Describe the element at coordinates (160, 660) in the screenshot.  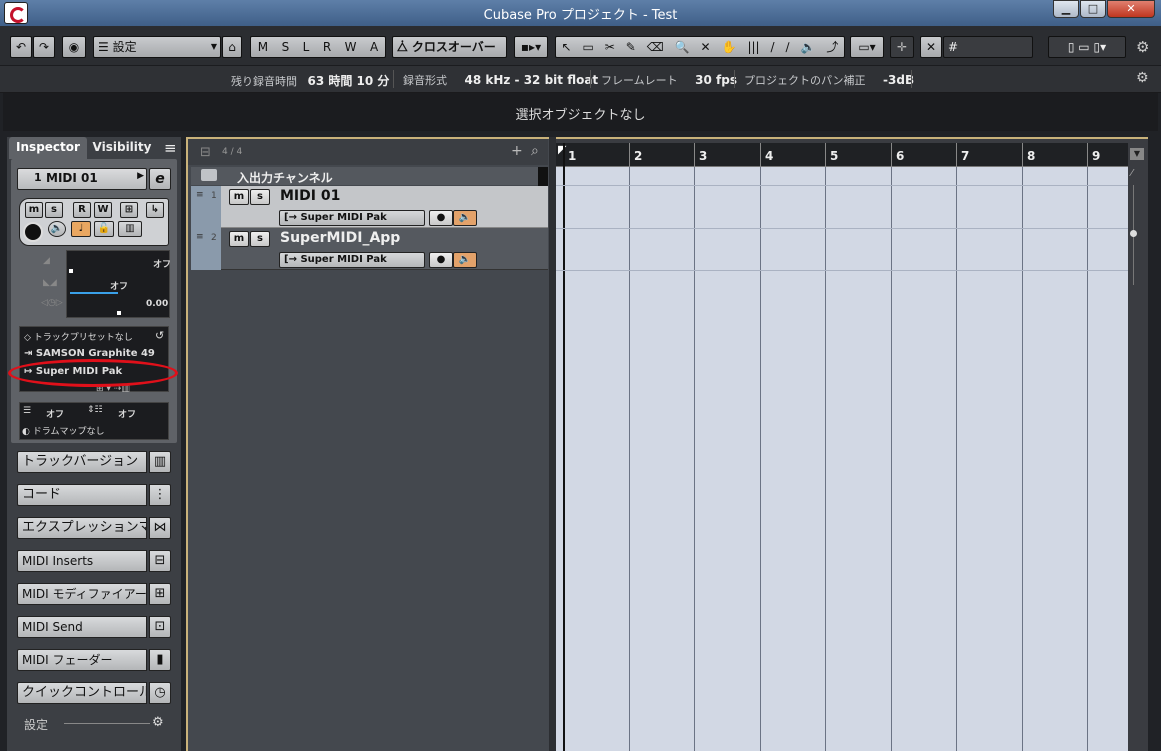
I see `midi-fader-icon: ▮` at that location.